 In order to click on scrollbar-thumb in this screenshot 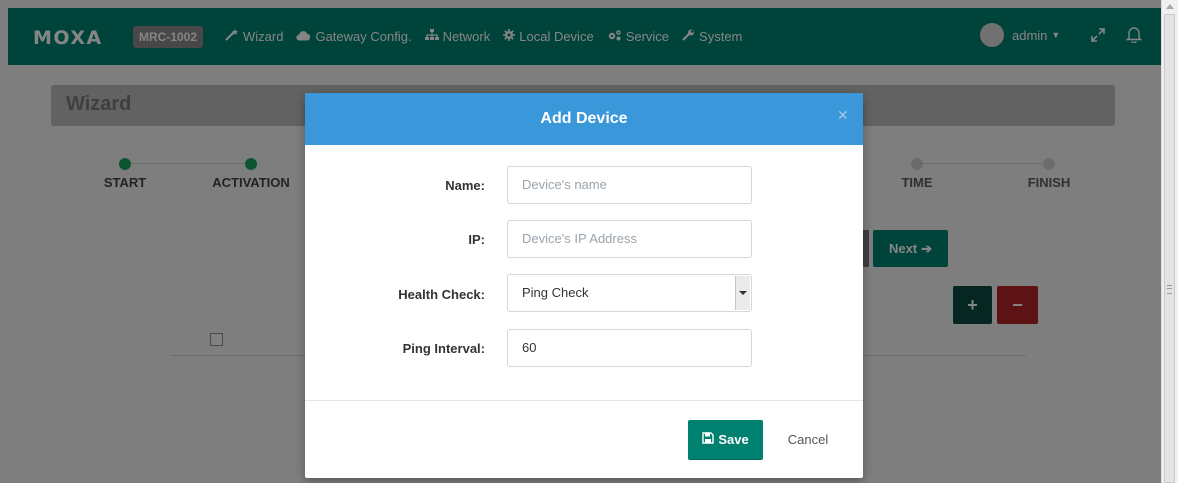, I will do `click(1169, 248)`.